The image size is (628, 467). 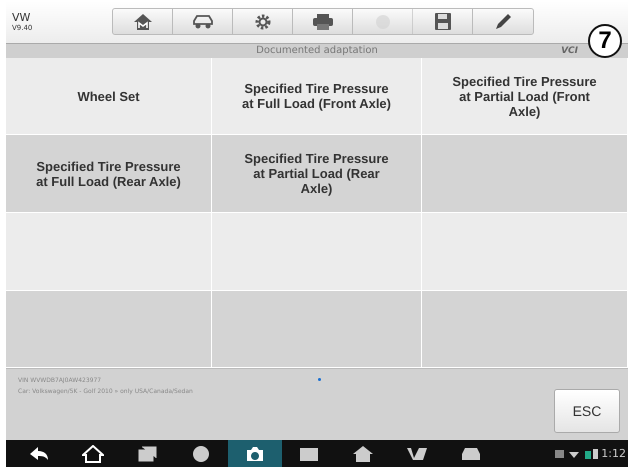 What do you see at coordinates (323, 22) in the screenshot?
I see `printer-icon` at bounding box center [323, 22].